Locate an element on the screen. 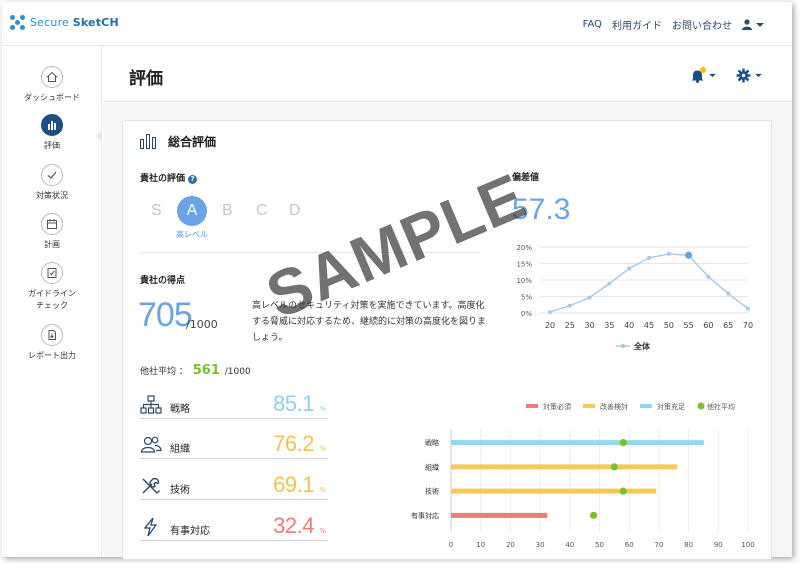 The width and height of the screenshot is (800, 563). category-row-organization: 組織 76.2 % is located at coordinates (234, 445).